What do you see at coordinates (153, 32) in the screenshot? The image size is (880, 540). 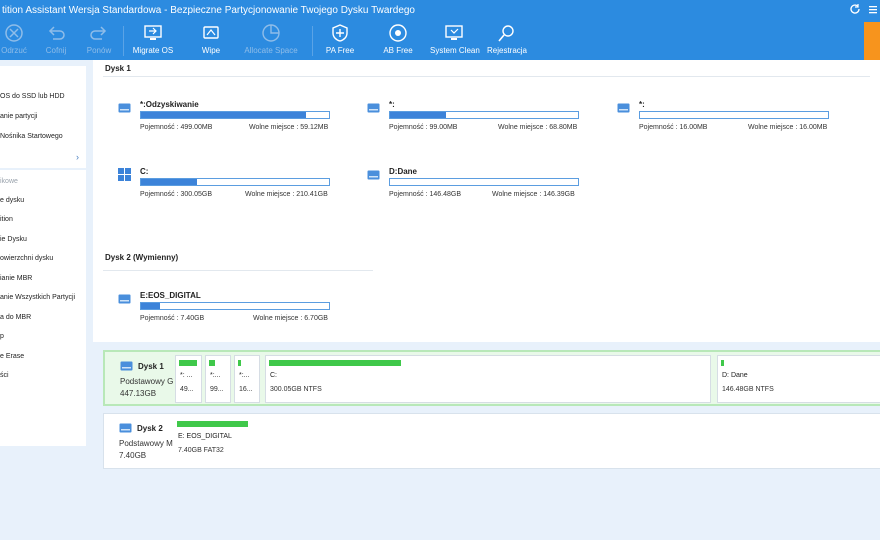 I see `migrate-os-icon` at bounding box center [153, 32].